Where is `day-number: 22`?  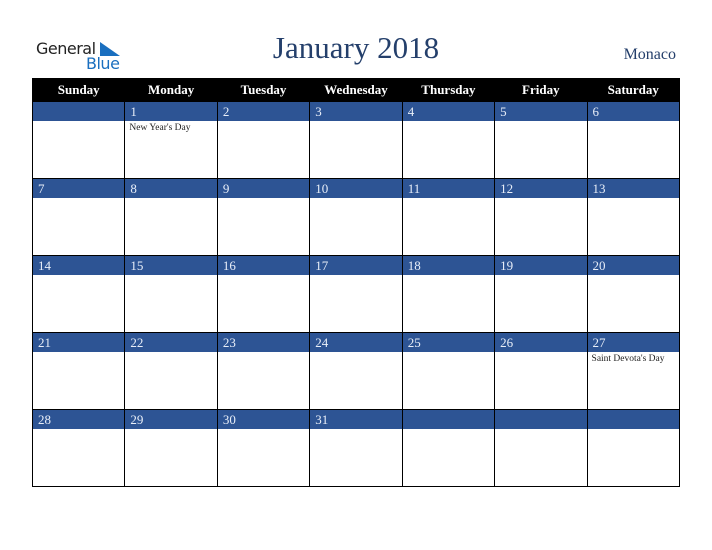
day-number: 22 is located at coordinates (171, 342).